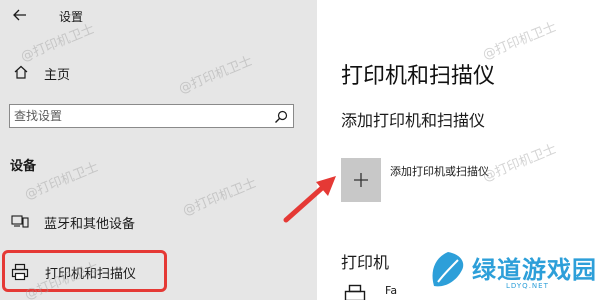 The width and height of the screenshot is (600, 300). I want to click on plus-icon, so click(361, 180).